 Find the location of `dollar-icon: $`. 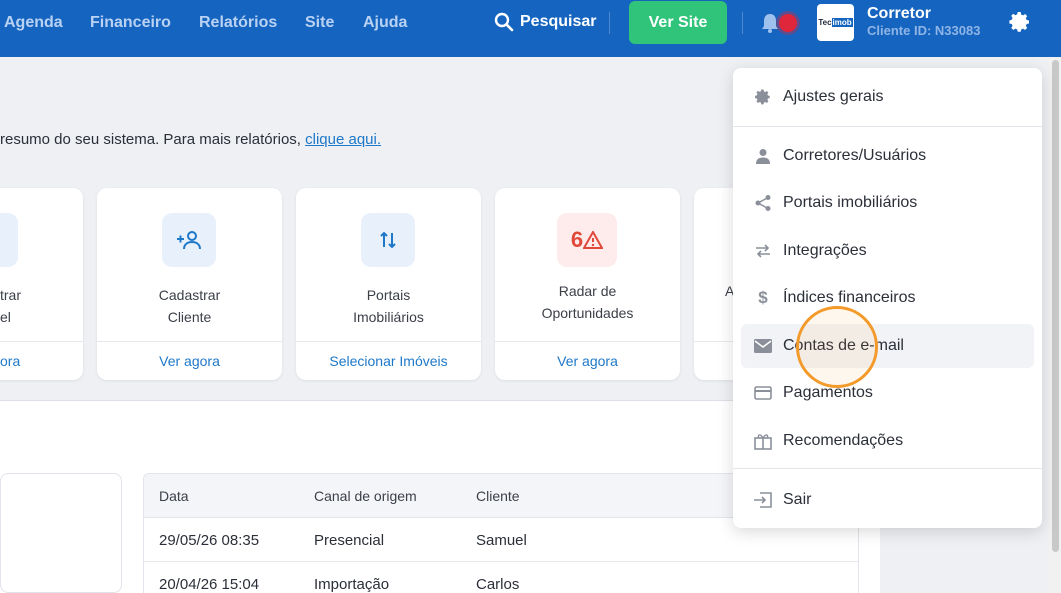

dollar-icon: $ is located at coordinates (763, 297).